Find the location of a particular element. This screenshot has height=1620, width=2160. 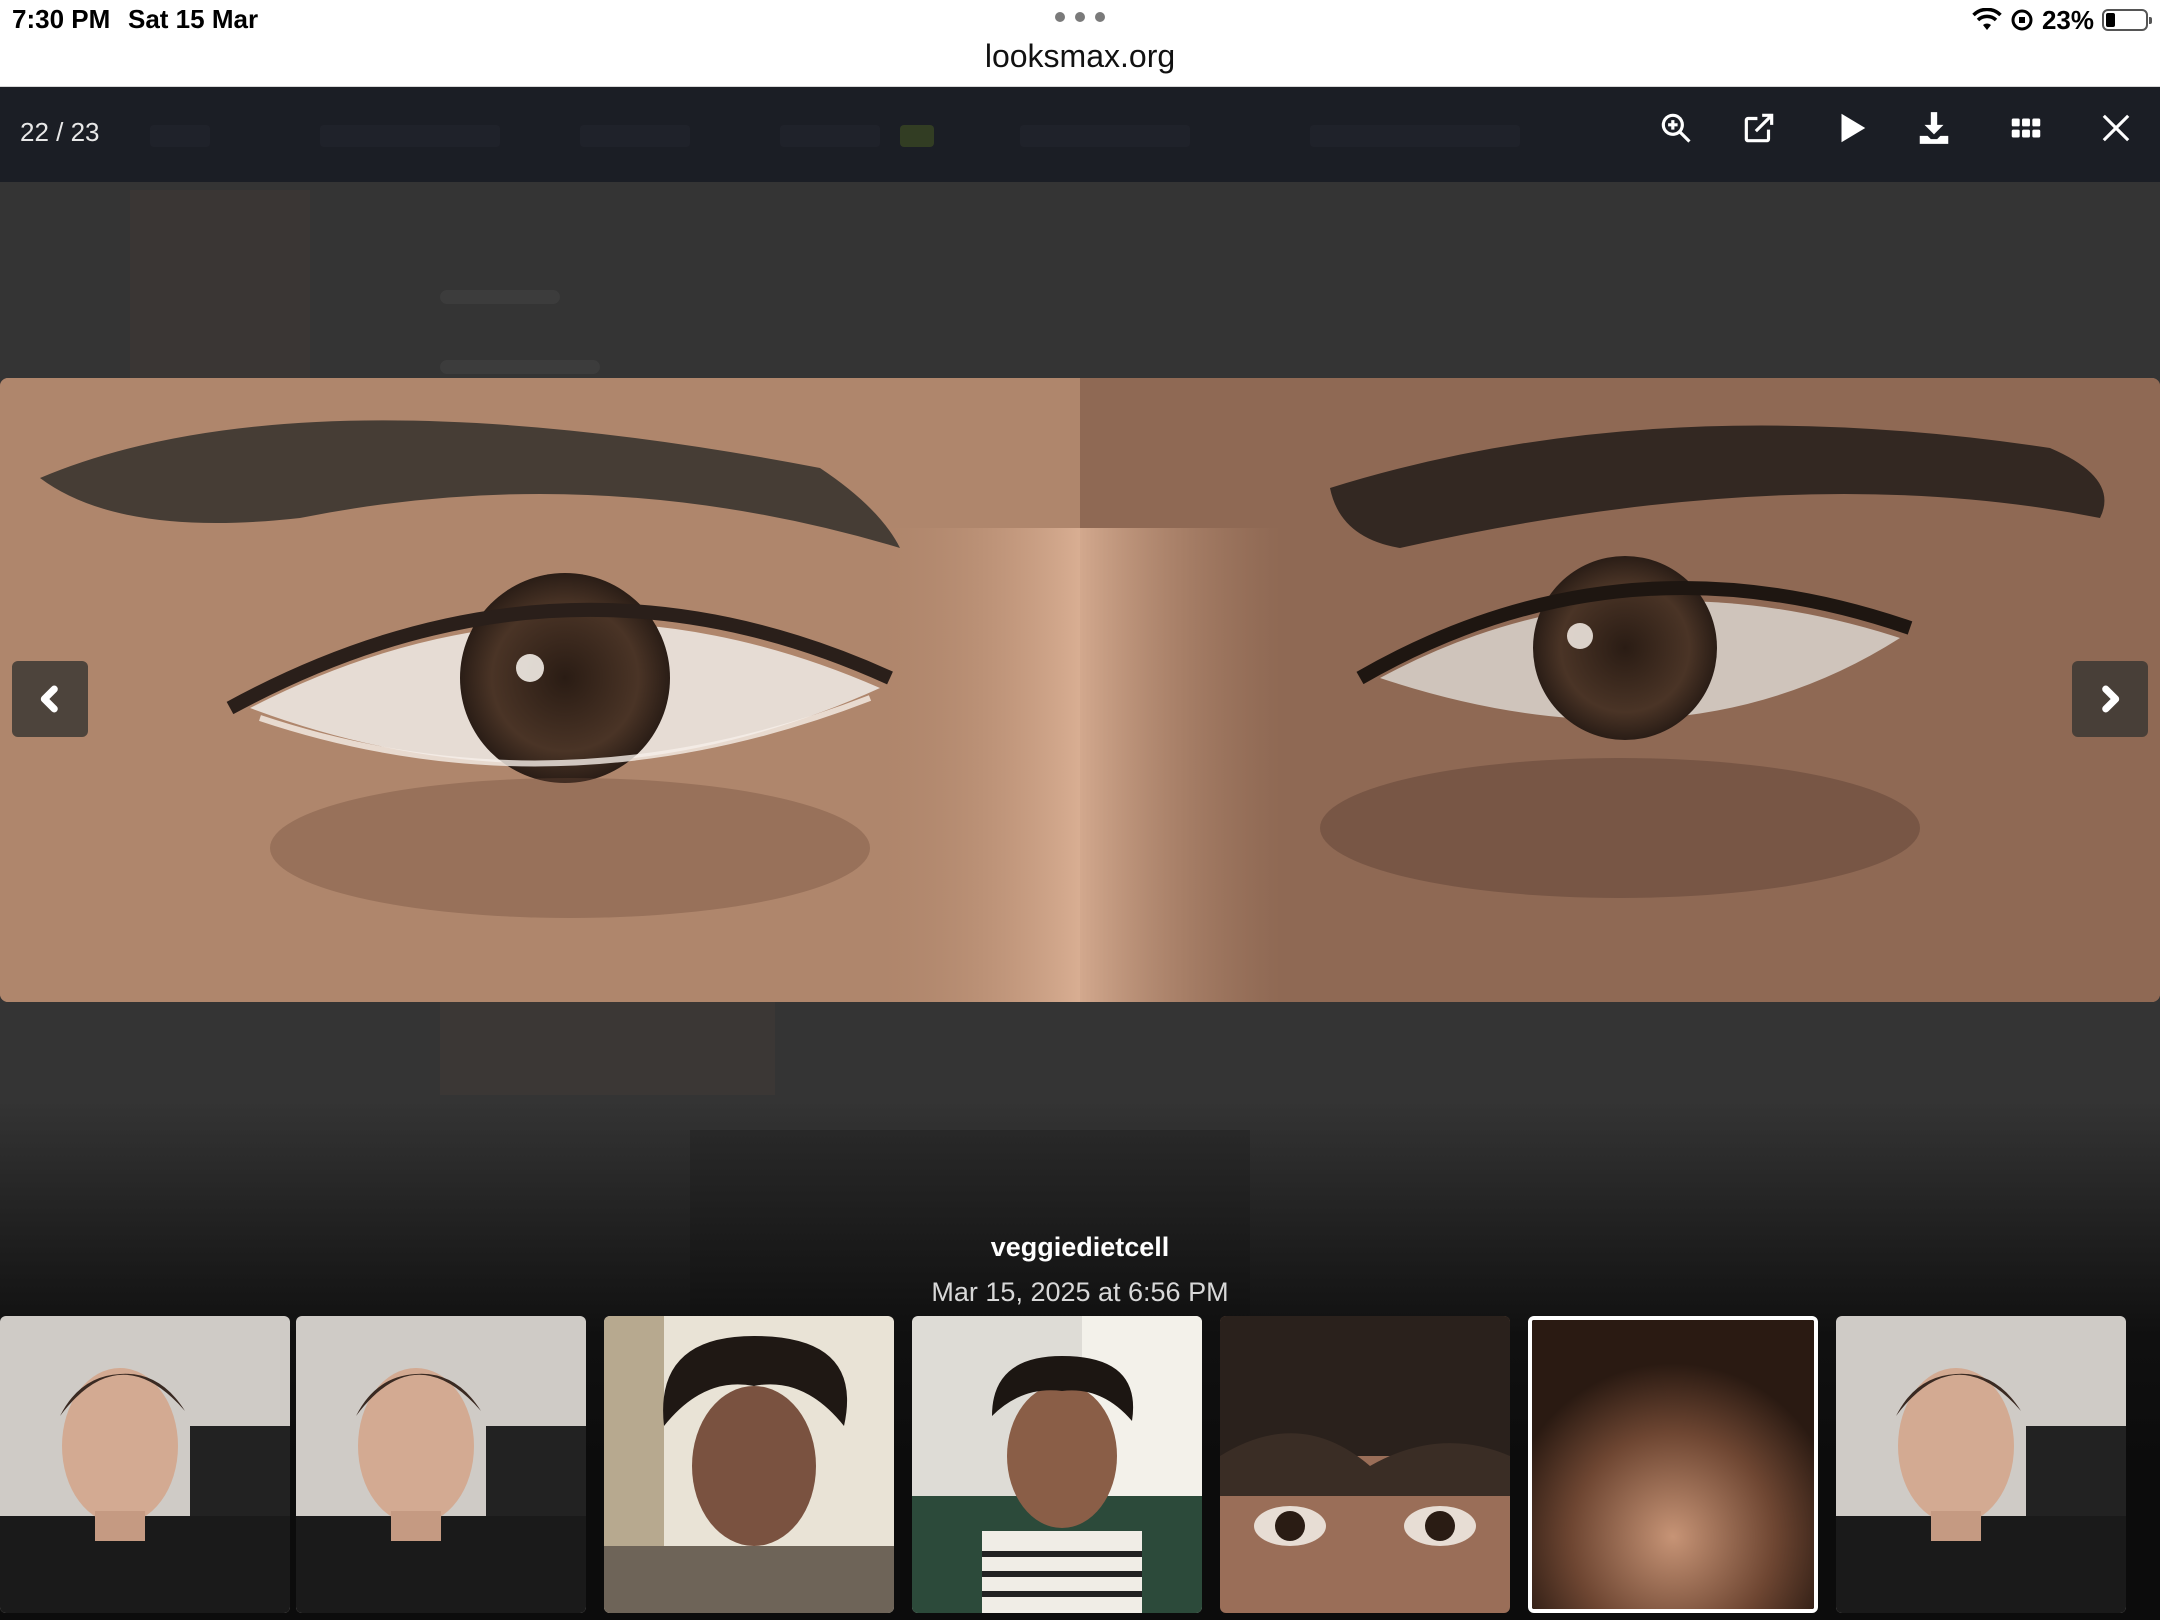

browser-top-bar: 7:30 PM Sat 15 Mar 23% looksmax.org is located at coordinates (1080, 43).